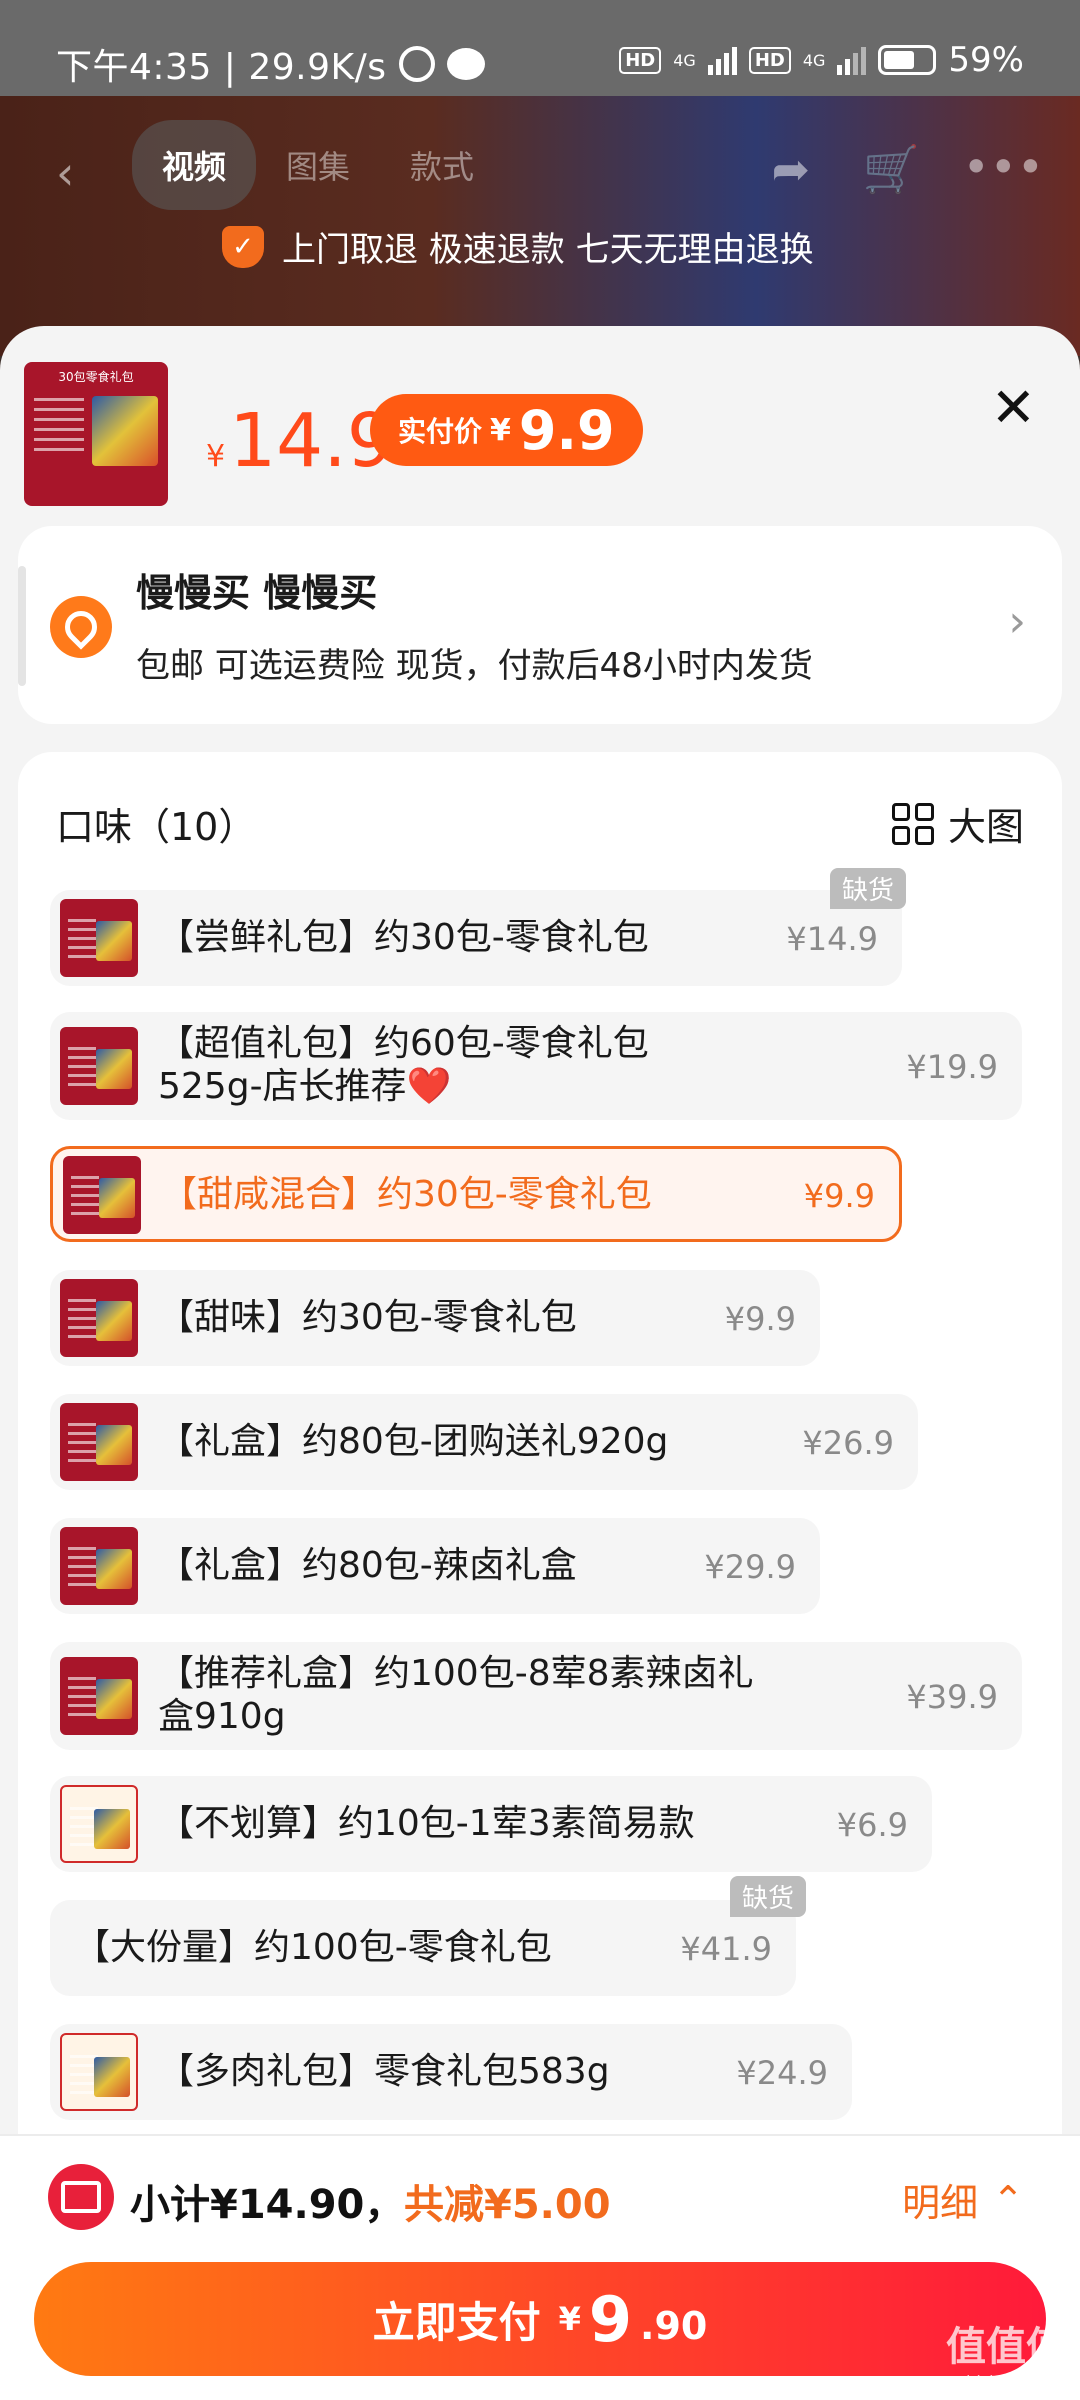 This screenshot has width=1080, height=2400. What do you see at coordinates (243, 246) in the screenshot?
I see `shield-check-icon: ✓` at bounding box center [243, 246].